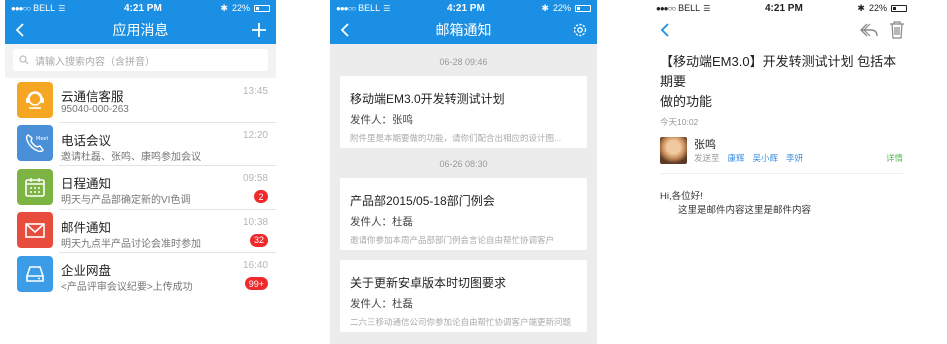  What do you see at coordinates (24, 60) in the screenshot?
I see `search-icon` at bounding box center [24, 60].